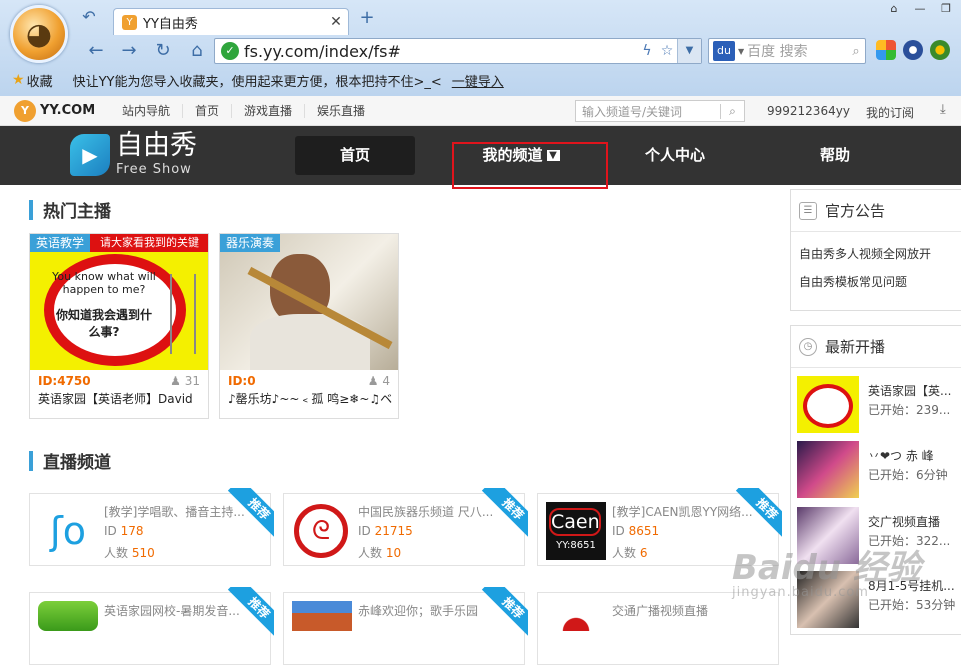 The width and height of the screenshot is (961, 665). I want to click on import-link: 一键导入, so click(478, 80).